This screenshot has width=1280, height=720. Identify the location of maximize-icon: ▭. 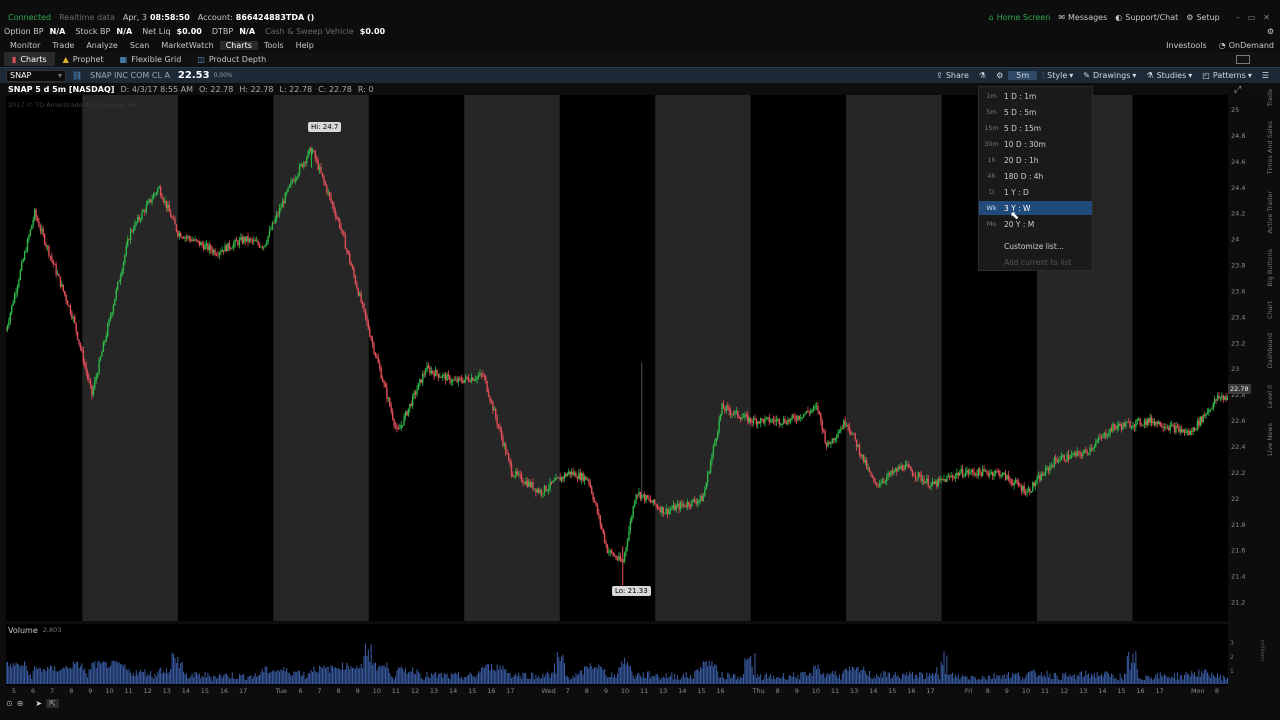
(1252, 17).